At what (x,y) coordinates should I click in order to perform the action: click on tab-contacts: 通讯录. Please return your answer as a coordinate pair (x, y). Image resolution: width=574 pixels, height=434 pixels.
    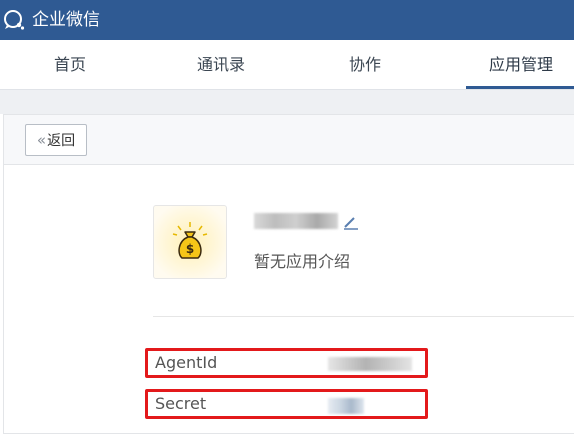
    Looking at the image, I should click on (221, 65).